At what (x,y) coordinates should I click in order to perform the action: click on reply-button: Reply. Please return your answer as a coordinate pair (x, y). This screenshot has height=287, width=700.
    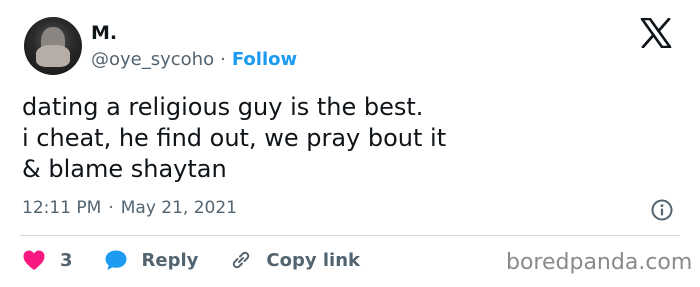
    Looking at the image, I should click on (151, 260).